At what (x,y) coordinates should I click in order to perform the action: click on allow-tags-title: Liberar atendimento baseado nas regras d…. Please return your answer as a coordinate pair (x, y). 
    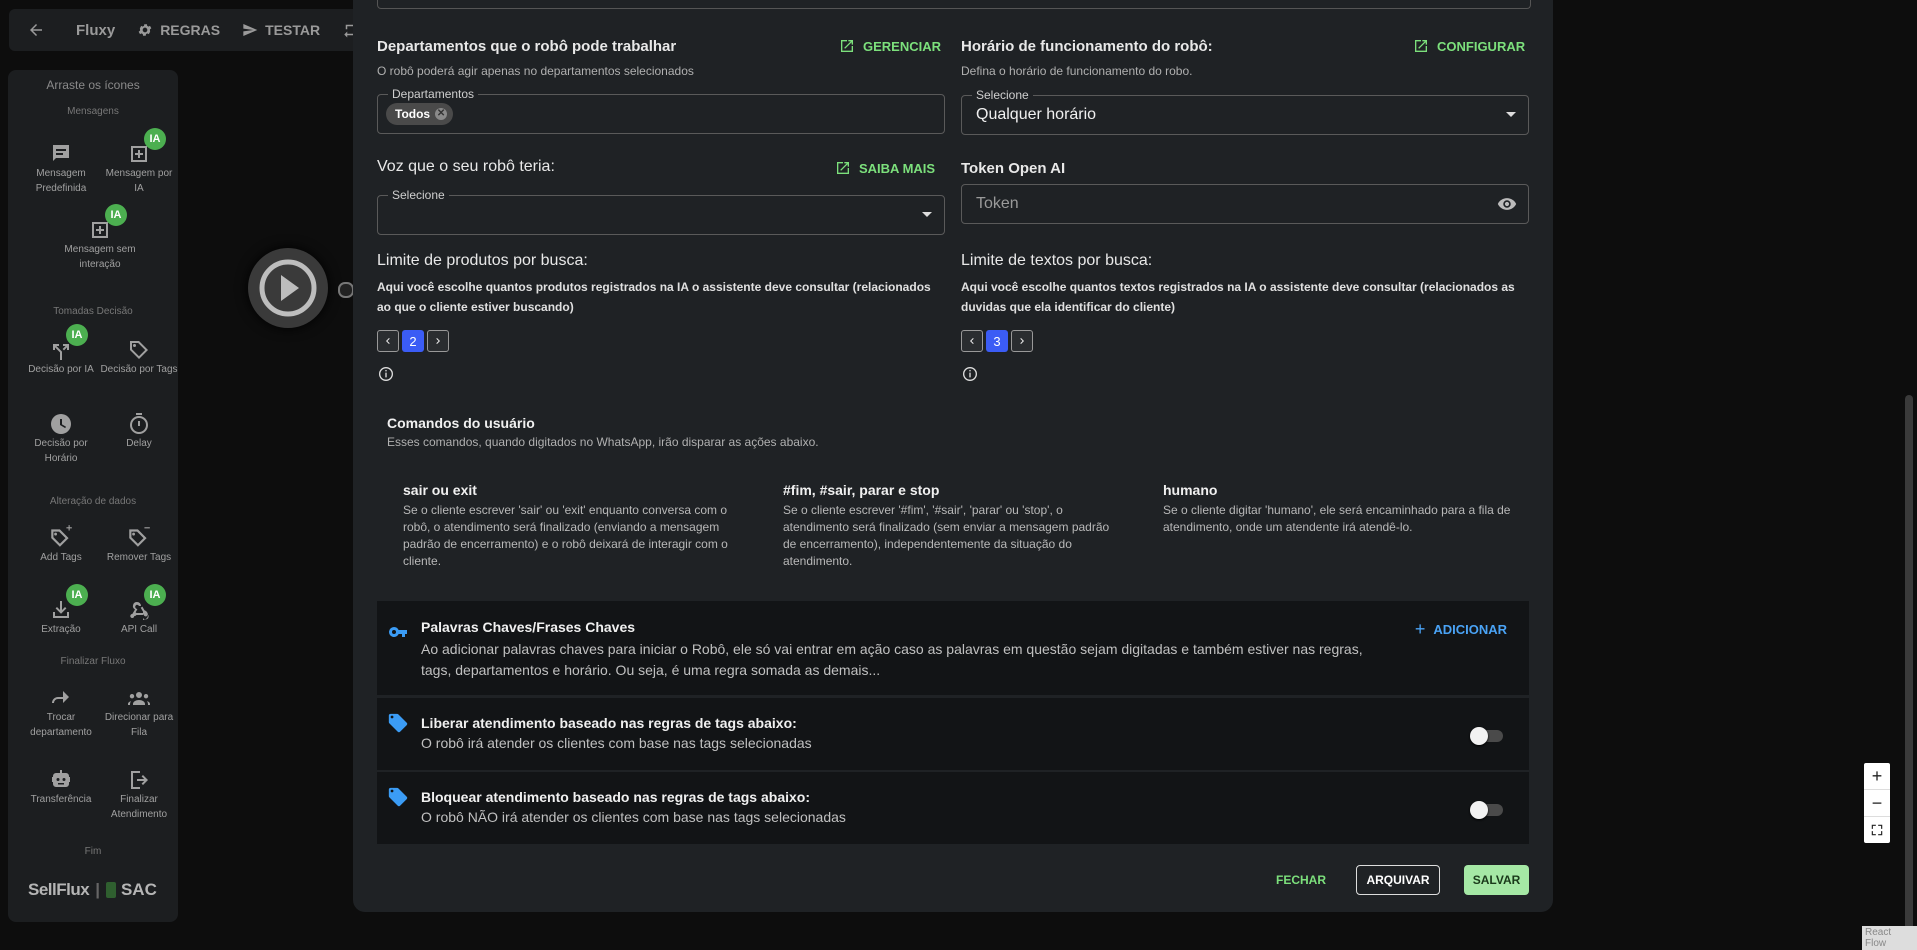
    Looking at the image, I should click on (609, 723).